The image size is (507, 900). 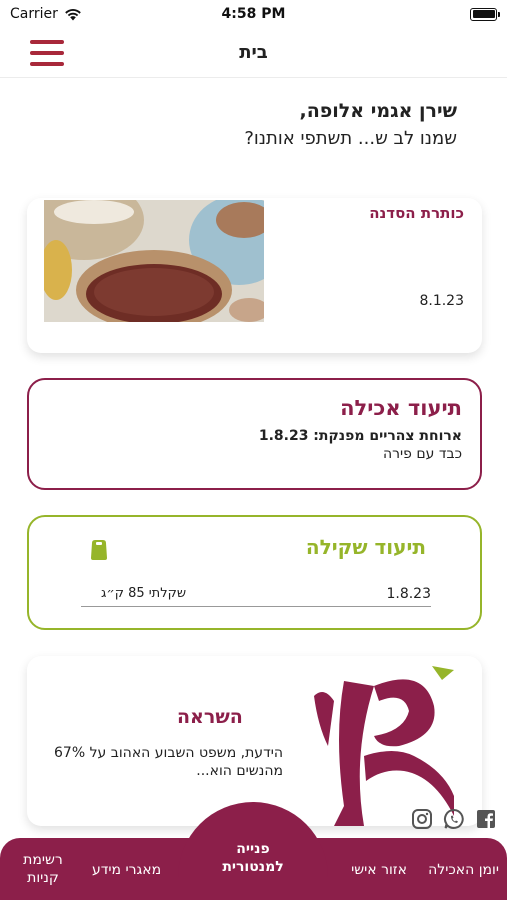 What do you see at coordinates (422, 454) in the screenshot?
I see `food-log-description: כבד עם פירה` at bounding box center [422, 454].